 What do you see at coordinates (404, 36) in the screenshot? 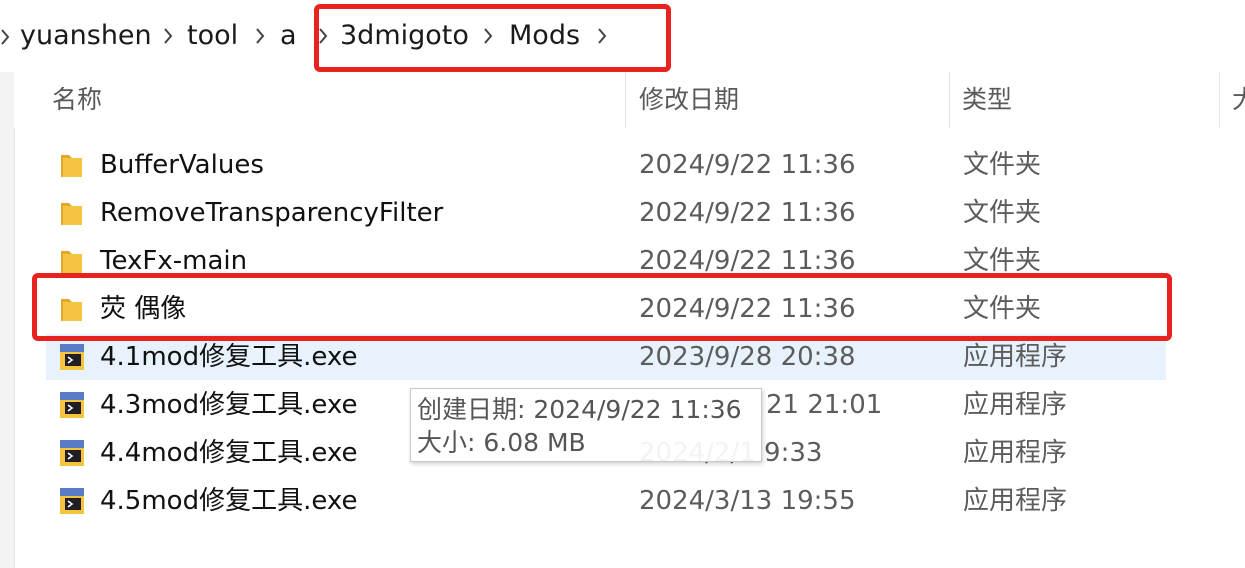
I see `breadcrumb-item-3dmigoto: 3dmigoto` at bounding box center [404, 36].